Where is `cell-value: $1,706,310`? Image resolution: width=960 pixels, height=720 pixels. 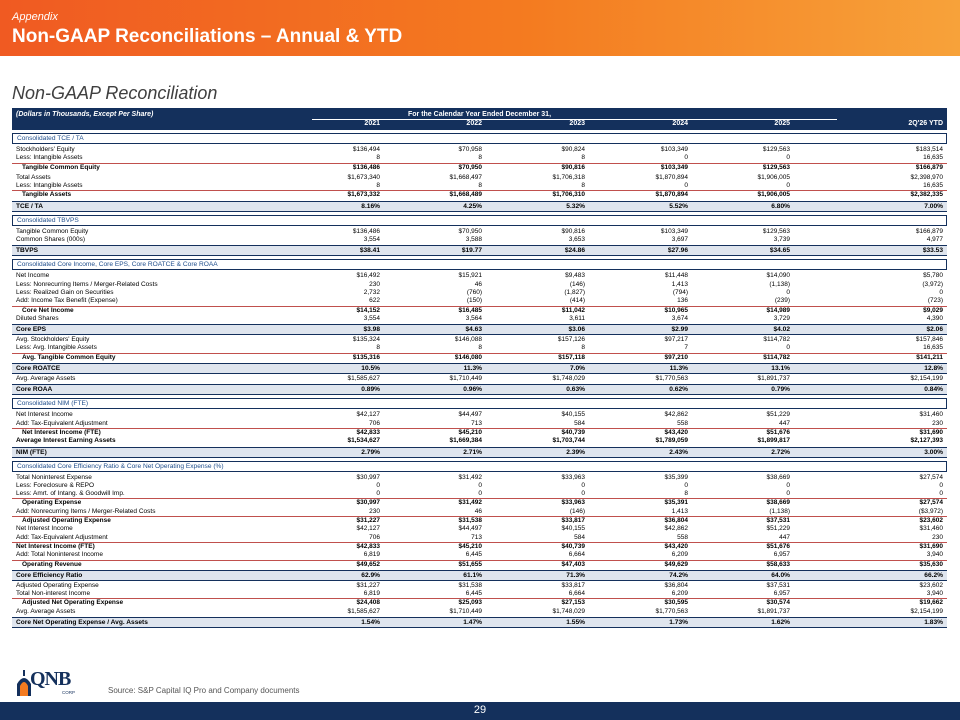 cell-value: $1,706,310 is located at coordinates (568, 195).